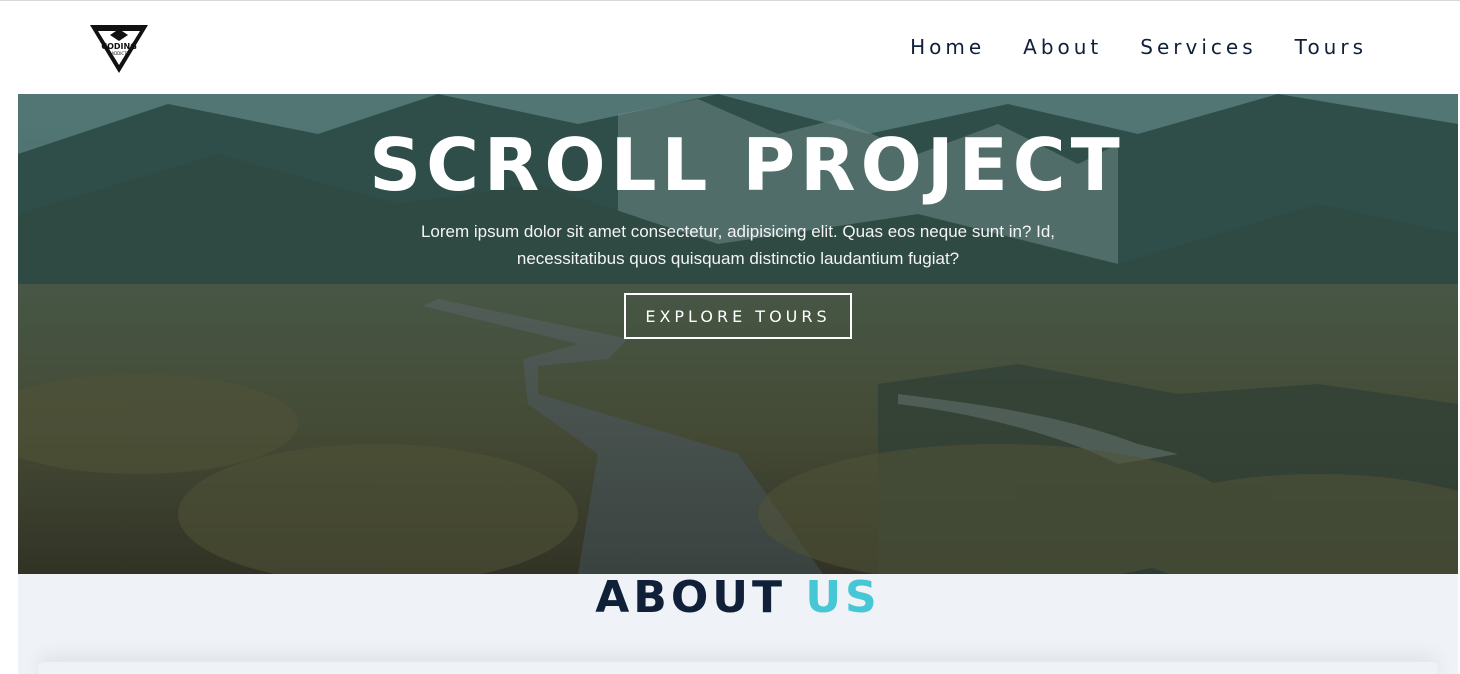  Describe the element at coordinates (738, 316) in the screenshot. I see `explore-tours-button: EXPLORE TOURS` at that location.